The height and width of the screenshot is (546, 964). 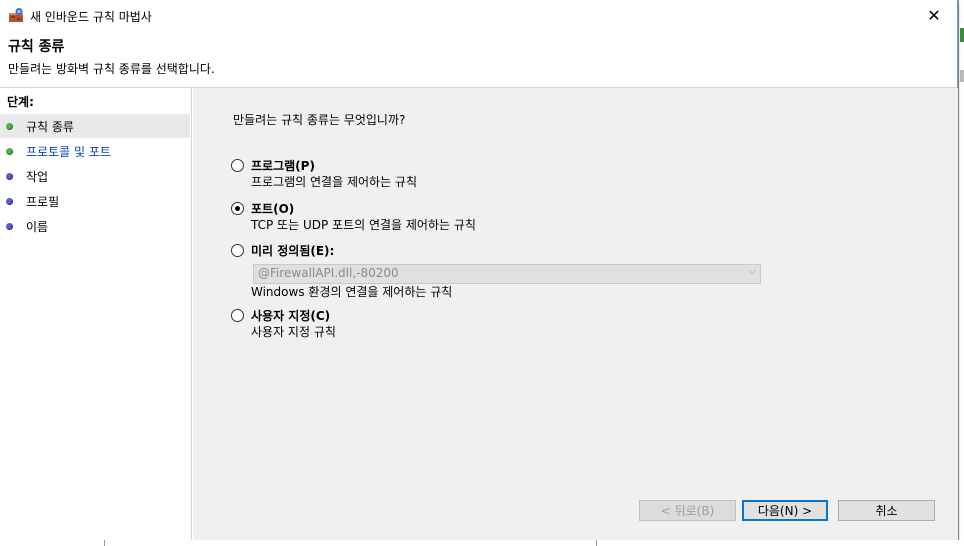 What do you see at coordinates (752, 271) in the screenshot?
I see `chevron-down-icon: ⌵` at bounding box center [752, 271].